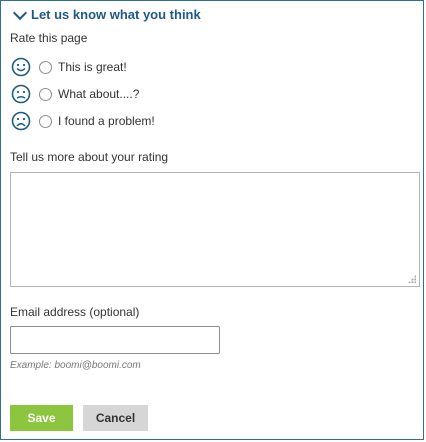 This screenshot has height=442, width=426. I want to click on rate-option-label: I found a problem!, so click(106, 121).